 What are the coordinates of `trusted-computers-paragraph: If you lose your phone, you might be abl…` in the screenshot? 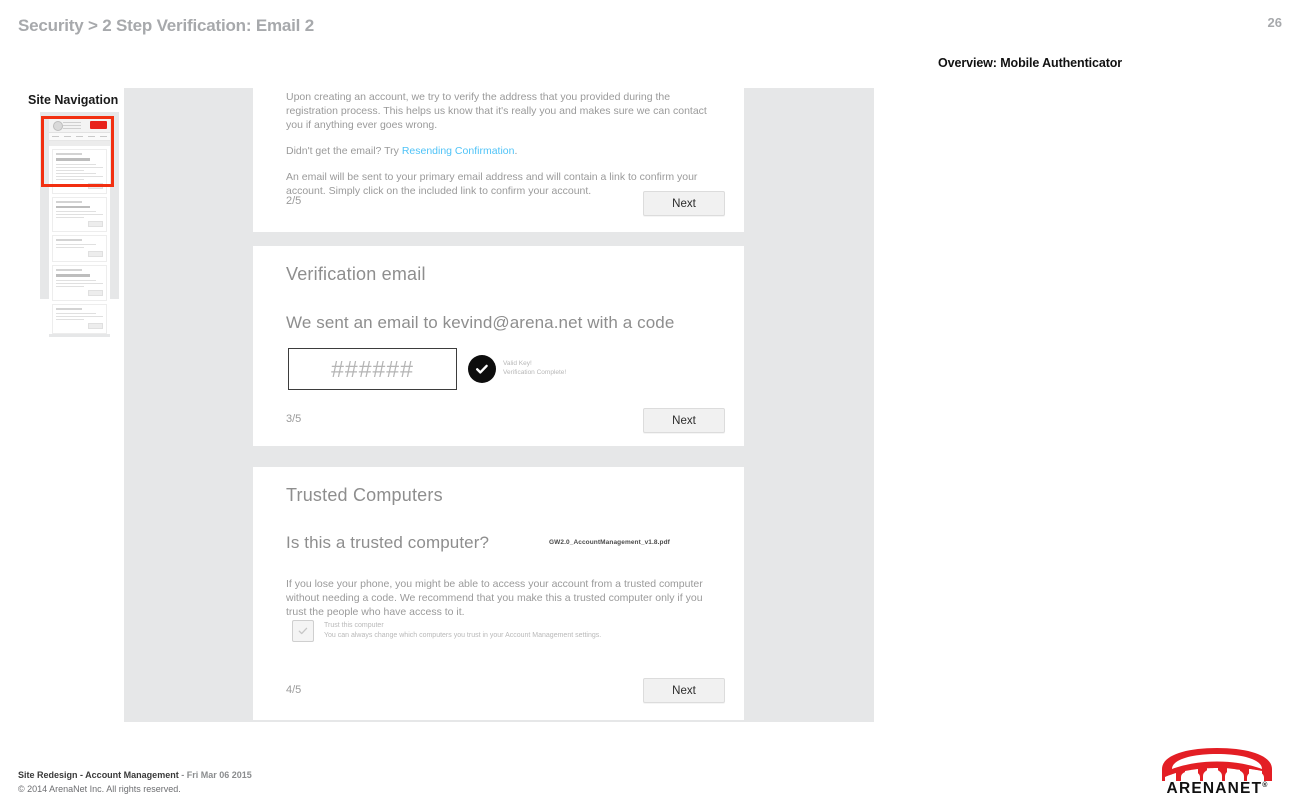 It's located at (494, 598).